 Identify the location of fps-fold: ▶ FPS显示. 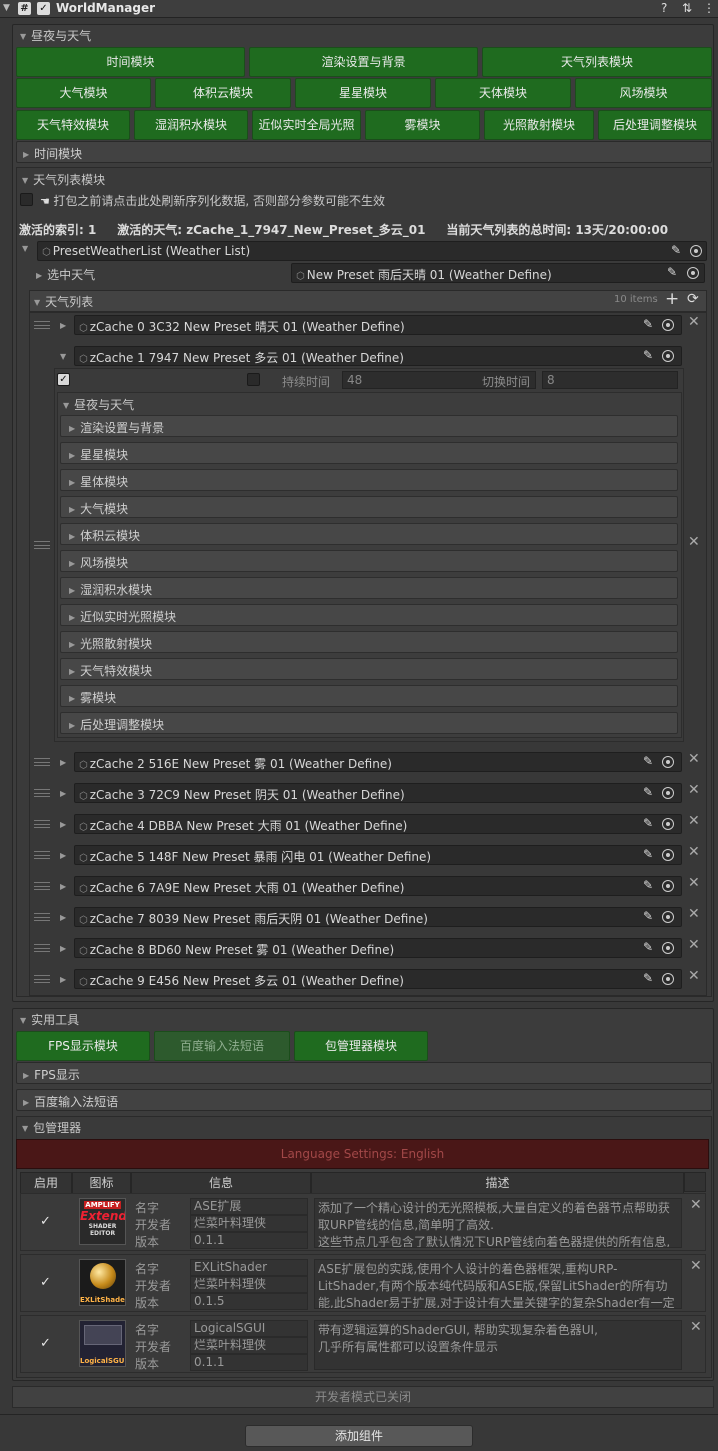
(364, 1073).